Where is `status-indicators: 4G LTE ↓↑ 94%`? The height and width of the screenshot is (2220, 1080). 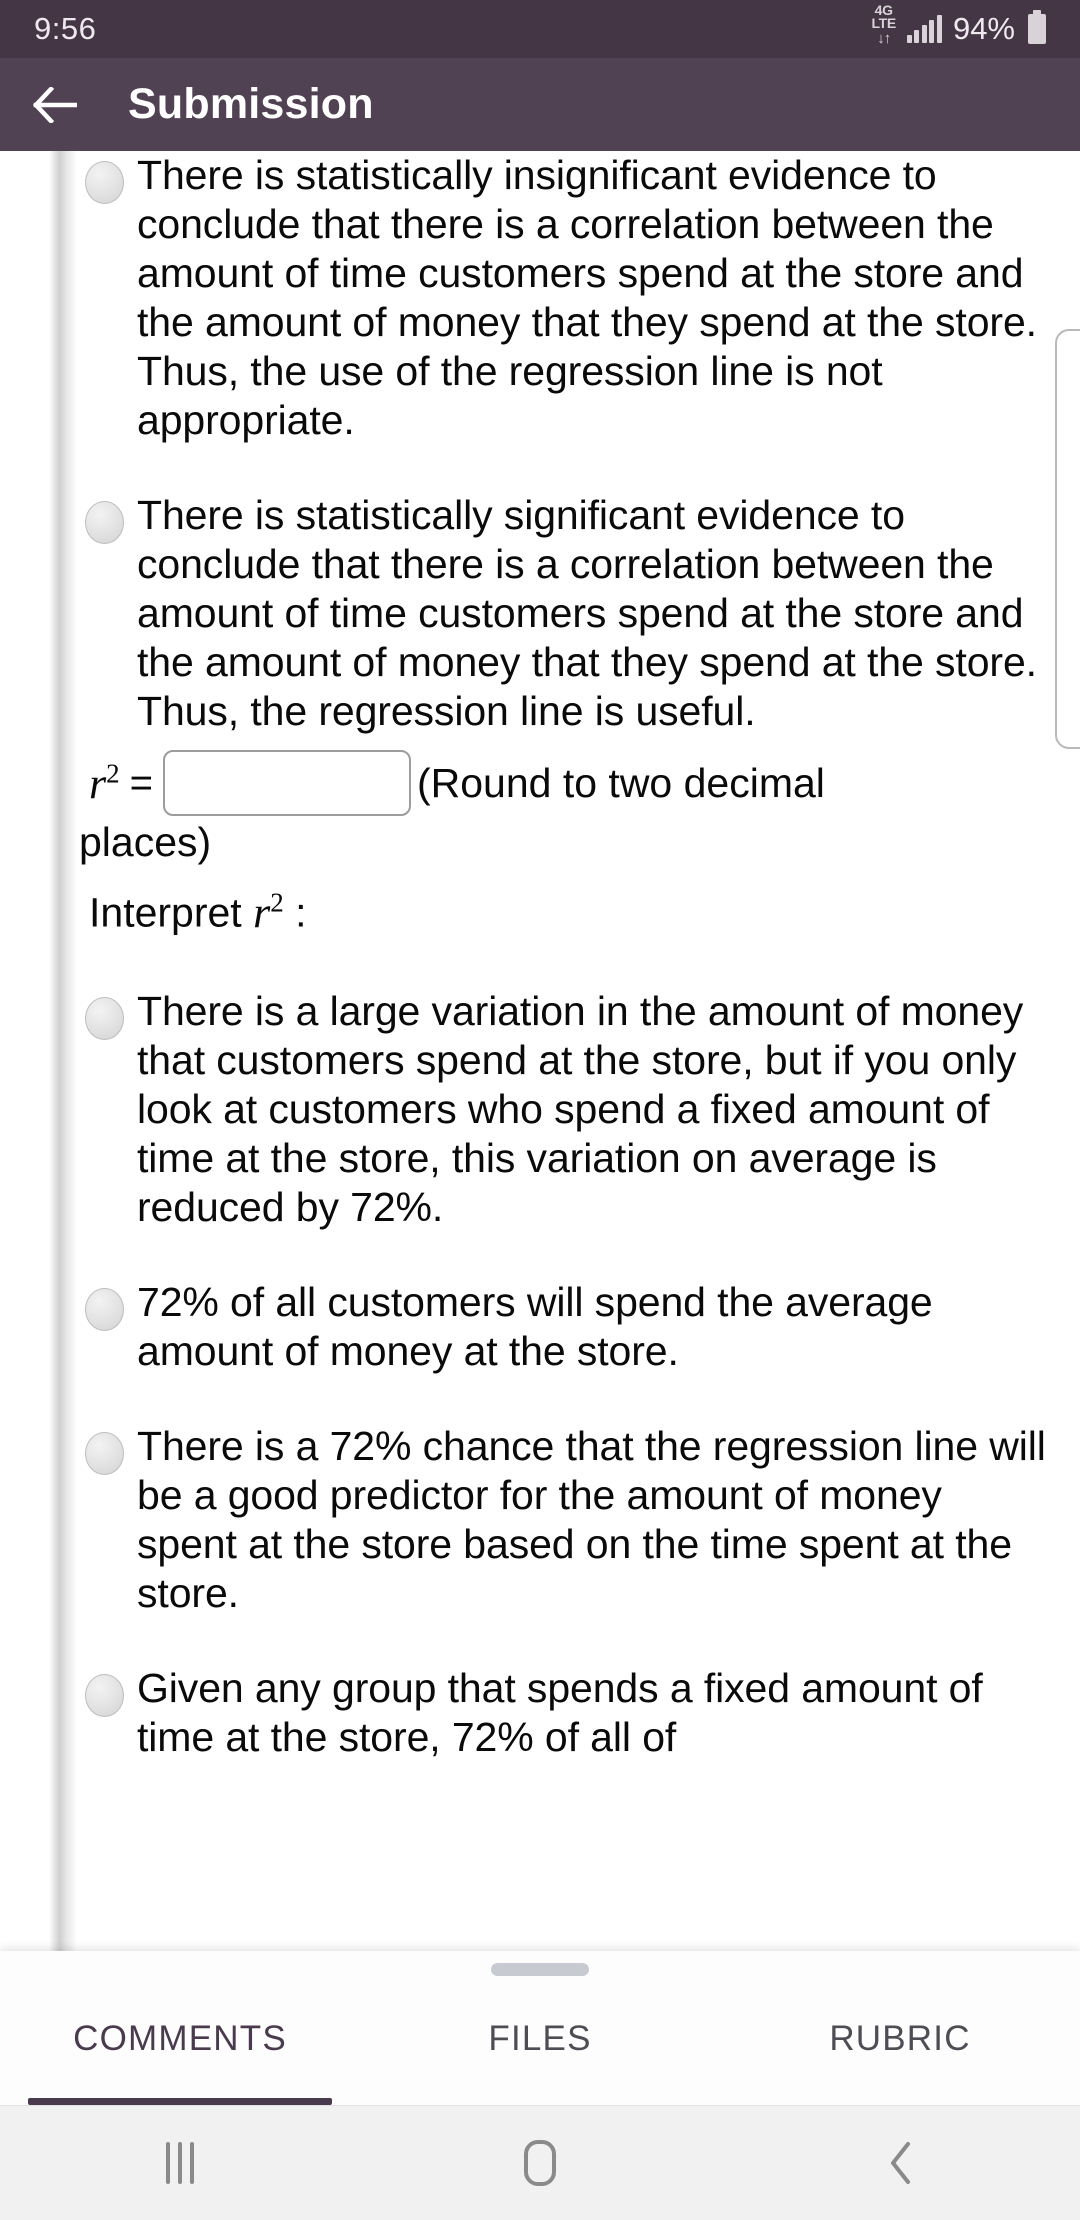
status-indicators: 4G LTE ↓↑ 94% is located at coordinates (958, 25).